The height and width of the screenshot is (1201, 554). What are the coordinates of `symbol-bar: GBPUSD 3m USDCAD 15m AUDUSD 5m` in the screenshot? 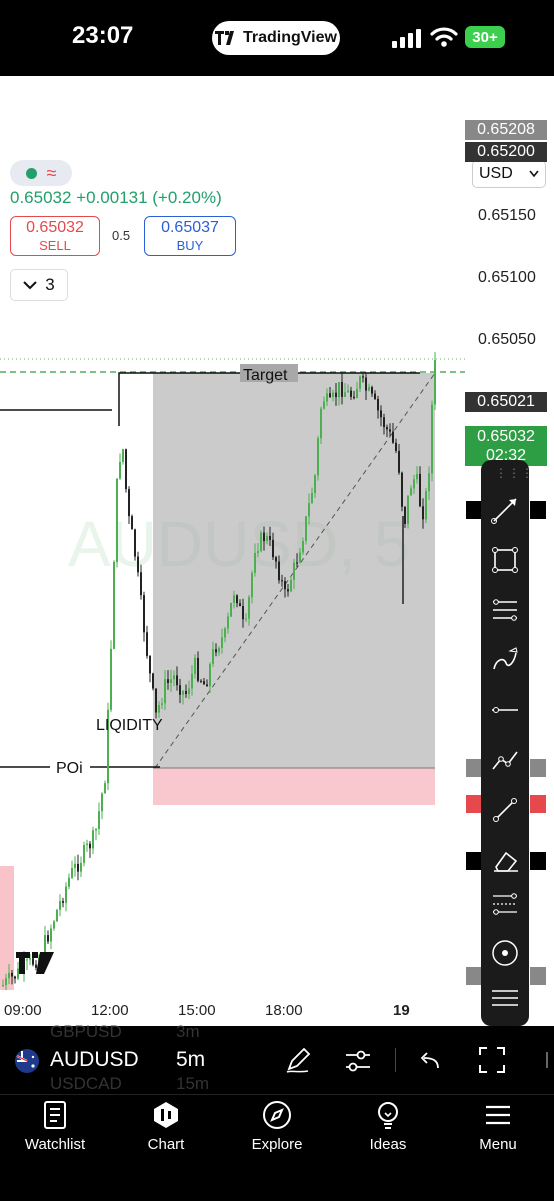 It's located at (277, 1058).